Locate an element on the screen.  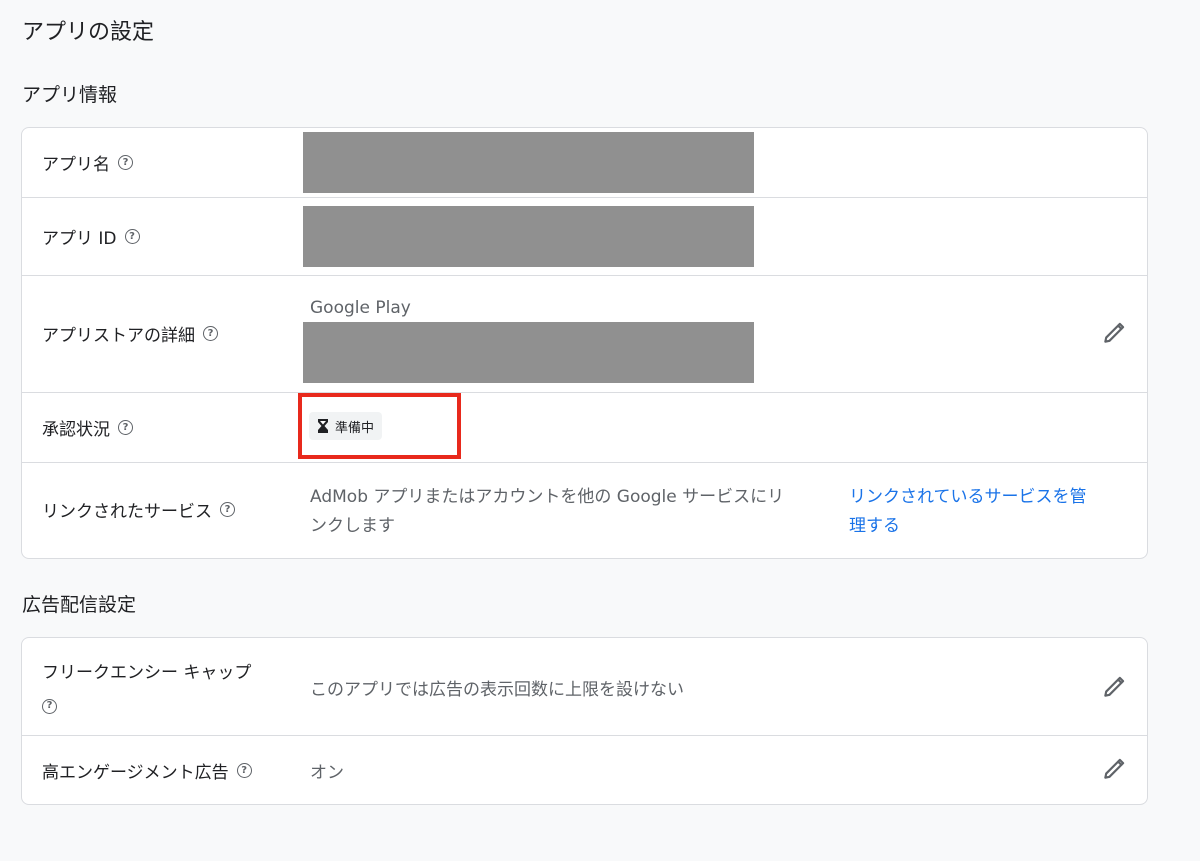
frequency-cap-row: フリークエンシー キャップ ? このアプリでは広告の表示回数に上限を設けない is located at coordinates (584, 687).